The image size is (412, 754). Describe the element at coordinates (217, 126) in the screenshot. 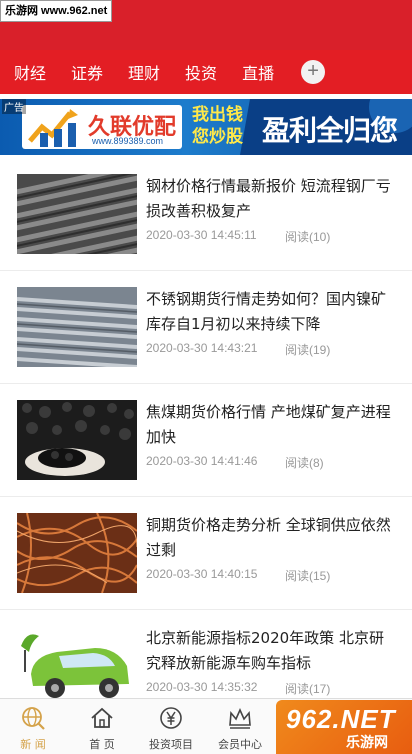

I see `ad-slogan-primary: 我出钱您炒股` at that location.